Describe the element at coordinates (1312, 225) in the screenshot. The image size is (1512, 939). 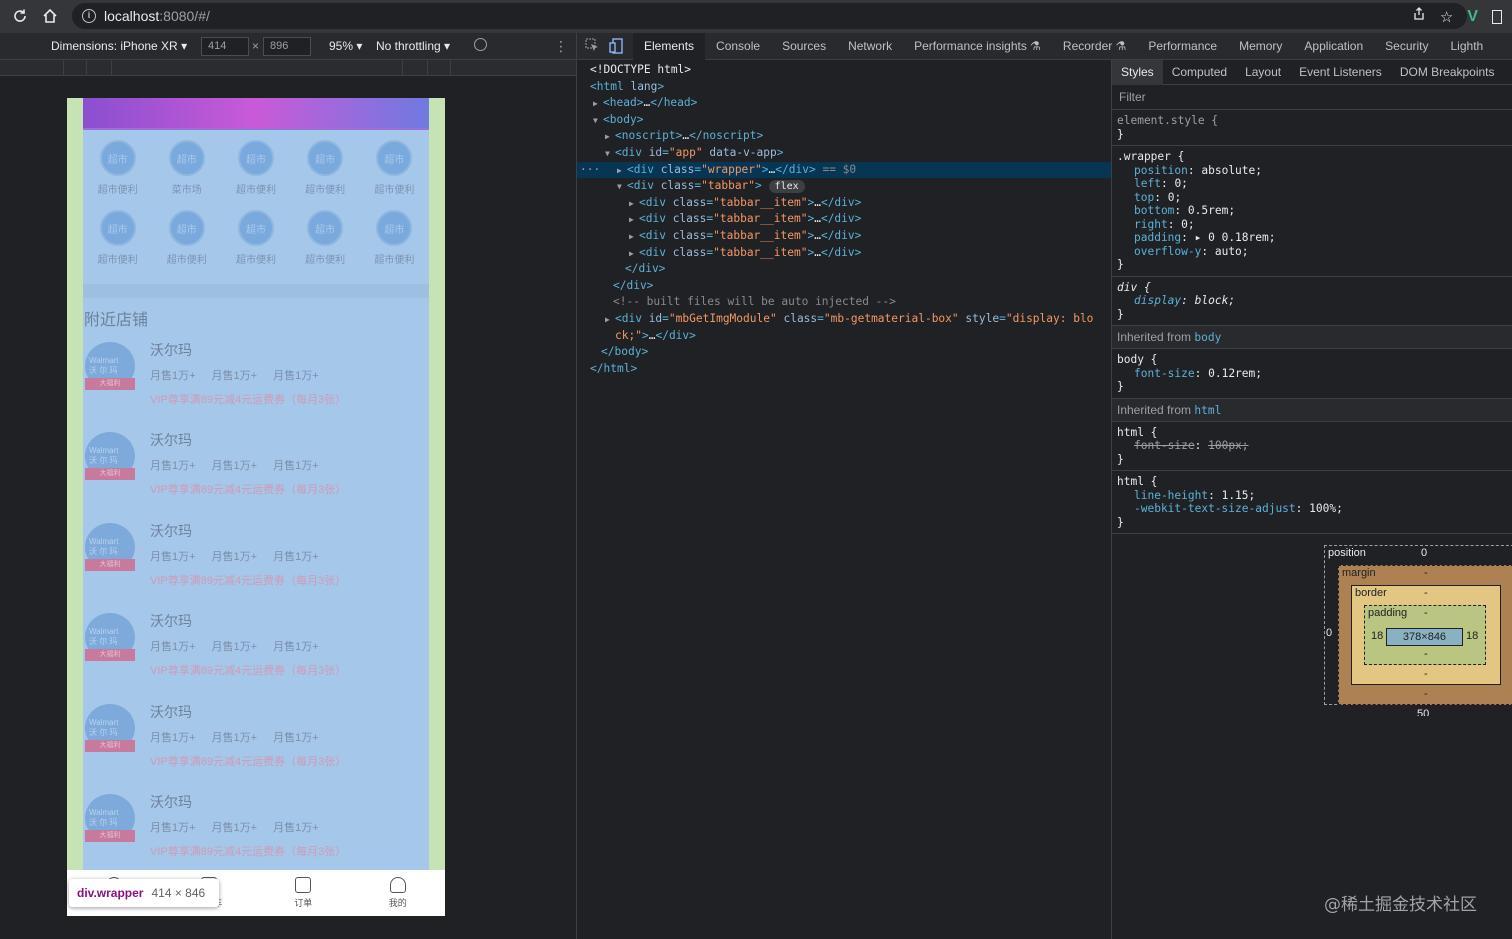
I see `css-property: right: 0;` at that location.